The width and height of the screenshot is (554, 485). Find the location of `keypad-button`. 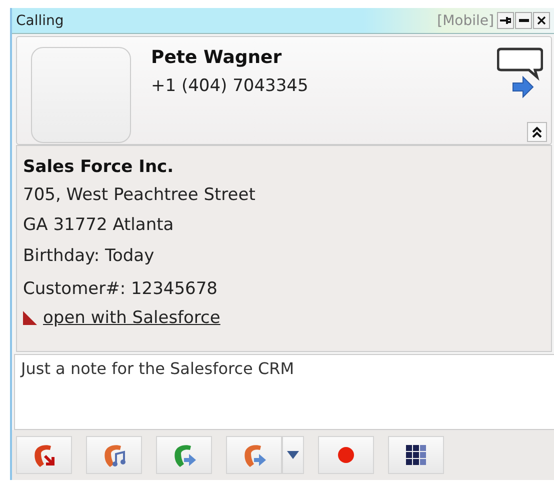

keypad-button is located at coordinates (416, 455).